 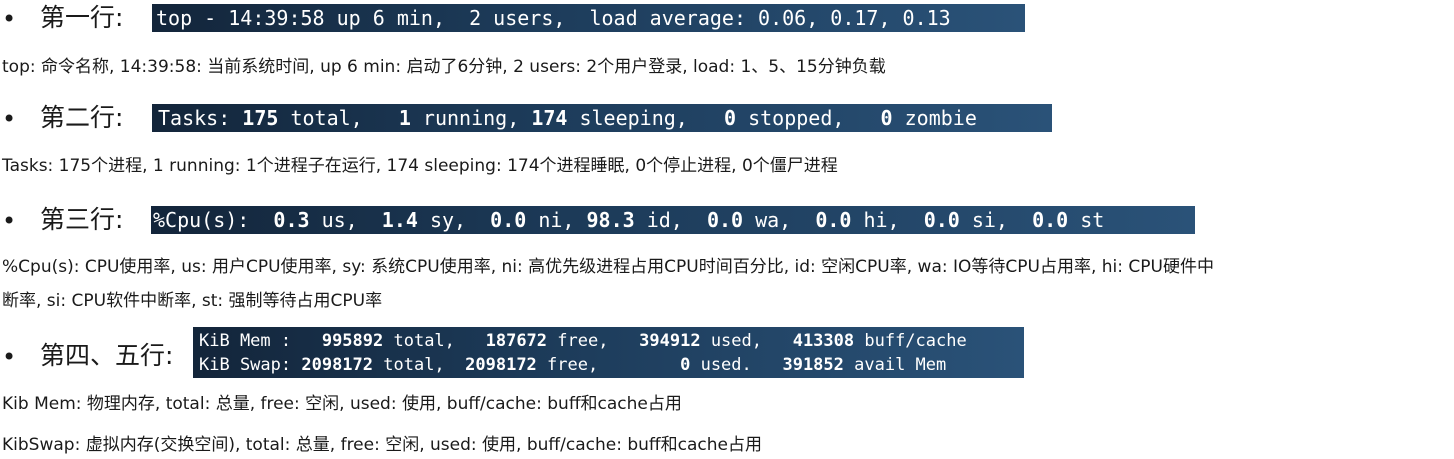 I want to click on terminal-text: id,, so click(x=670, y=220).